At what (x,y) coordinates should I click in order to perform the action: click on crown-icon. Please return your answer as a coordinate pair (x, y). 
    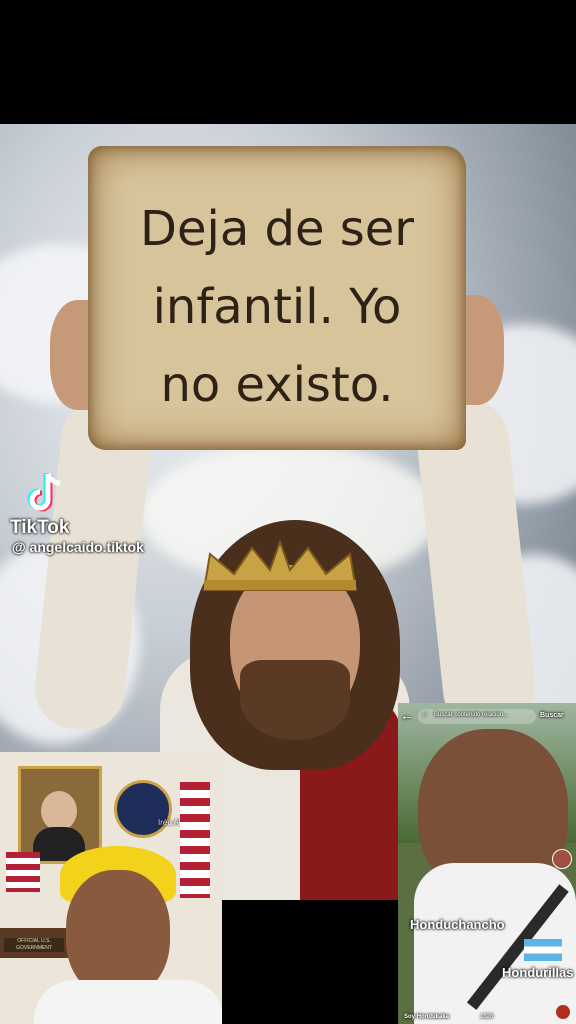
    Looking at the image, I should click on (280, 565).